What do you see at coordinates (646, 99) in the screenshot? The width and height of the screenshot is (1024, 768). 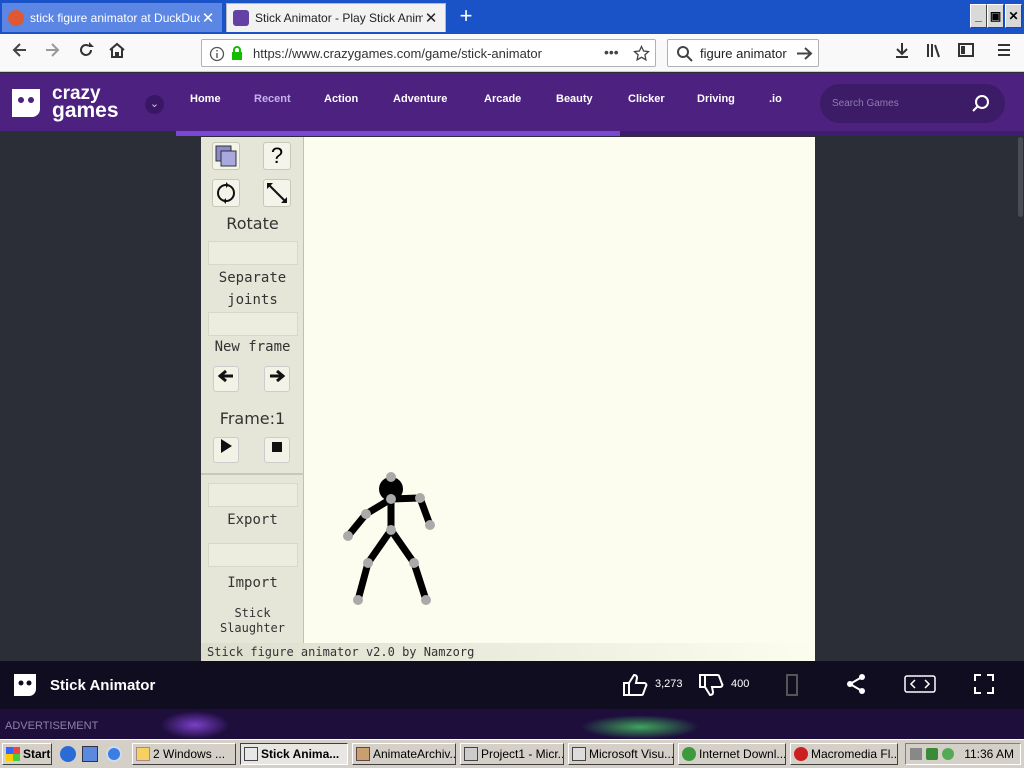 I see `menu-clicker: Clicker` at bounding box center [646, 99].